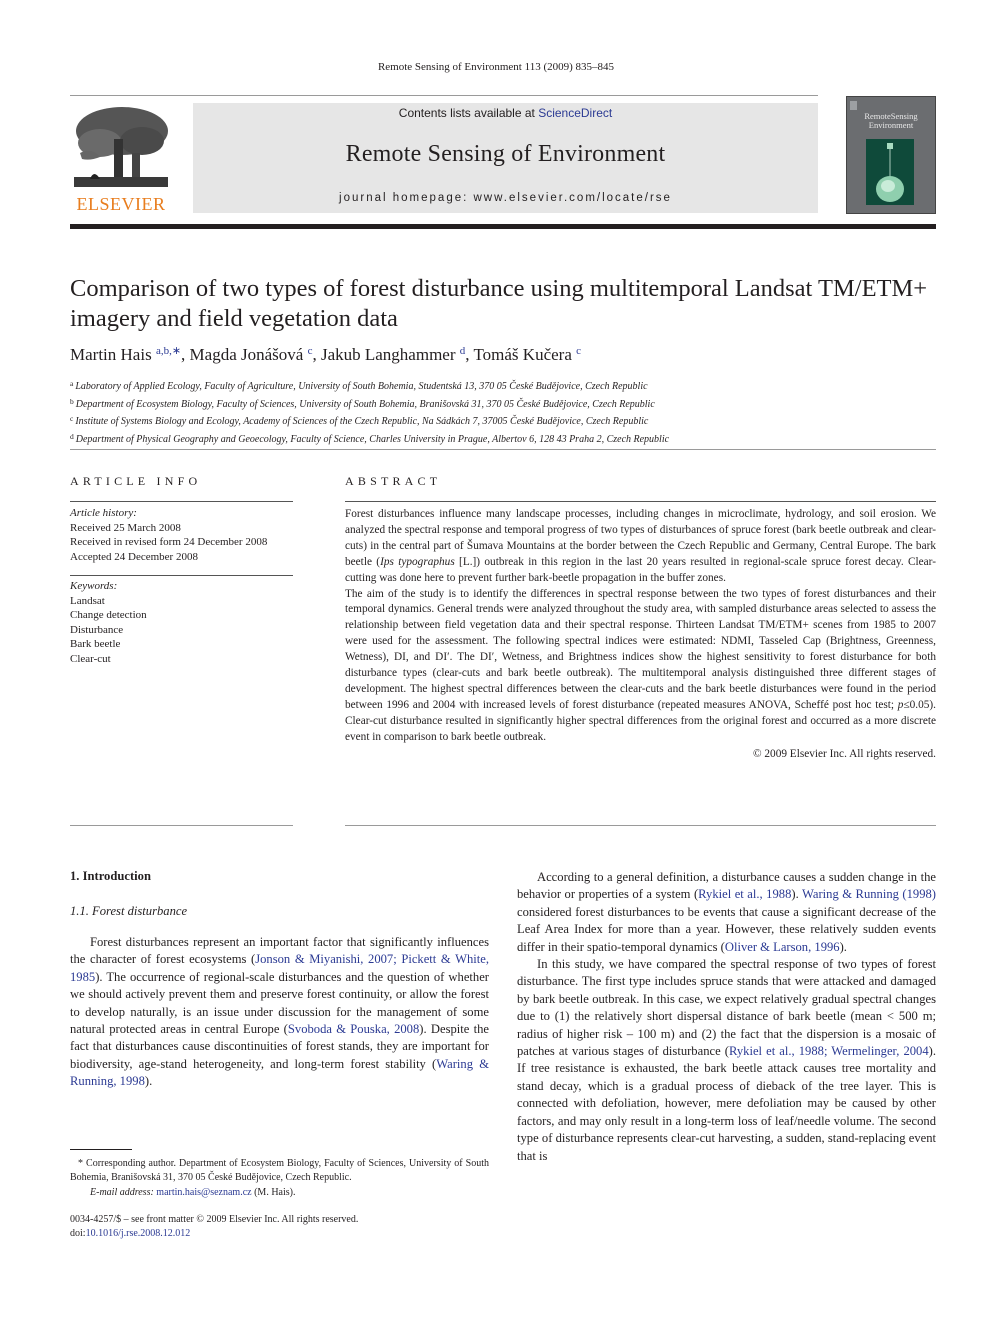 The height and width of the screenshot is (1323, 992). What do you see at coordinates (853, 105) in the screenshot?
I see `cover-logo-icon` at bounding box center [853, 105].